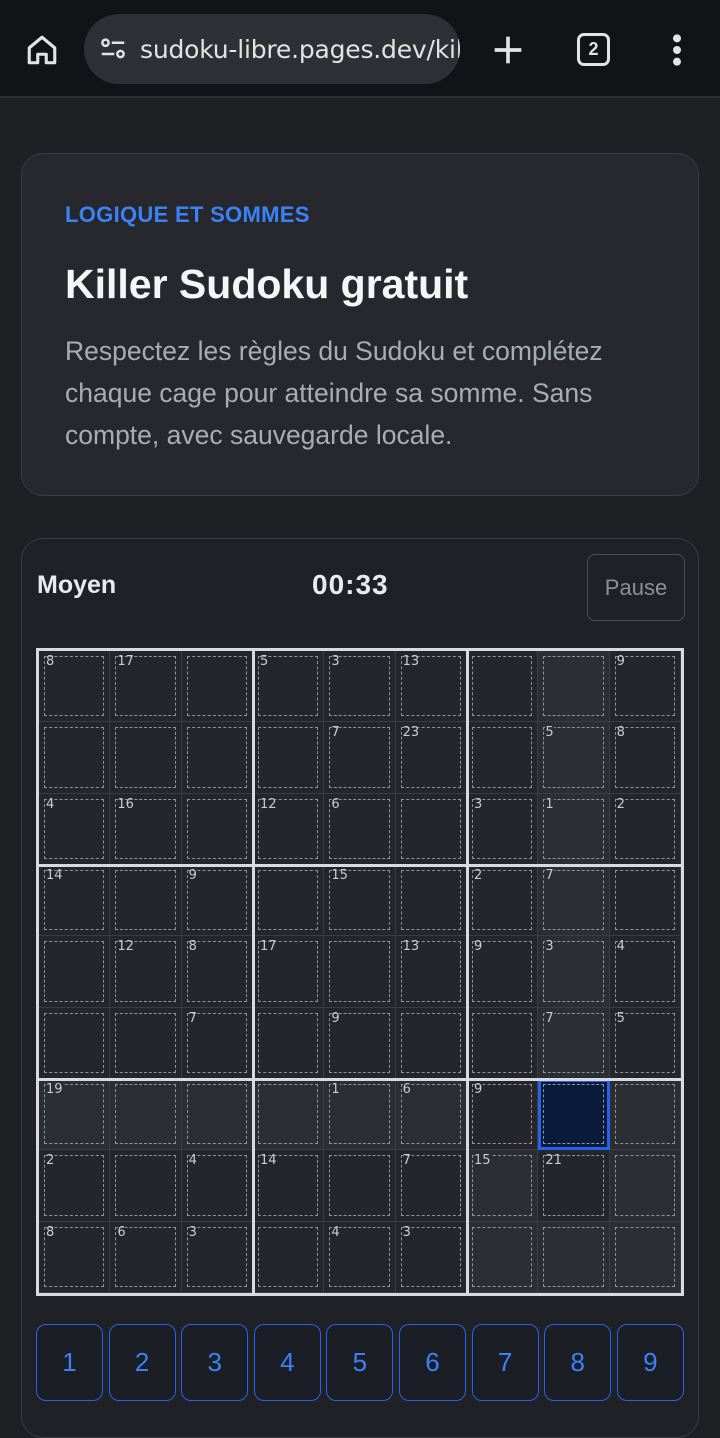 This screenshot has width=720, height=1438. What do you see at coordinates (645, 758) in the screenshot?
I see `board-cell-r2c9: 8` at bounding box center [645, 758].